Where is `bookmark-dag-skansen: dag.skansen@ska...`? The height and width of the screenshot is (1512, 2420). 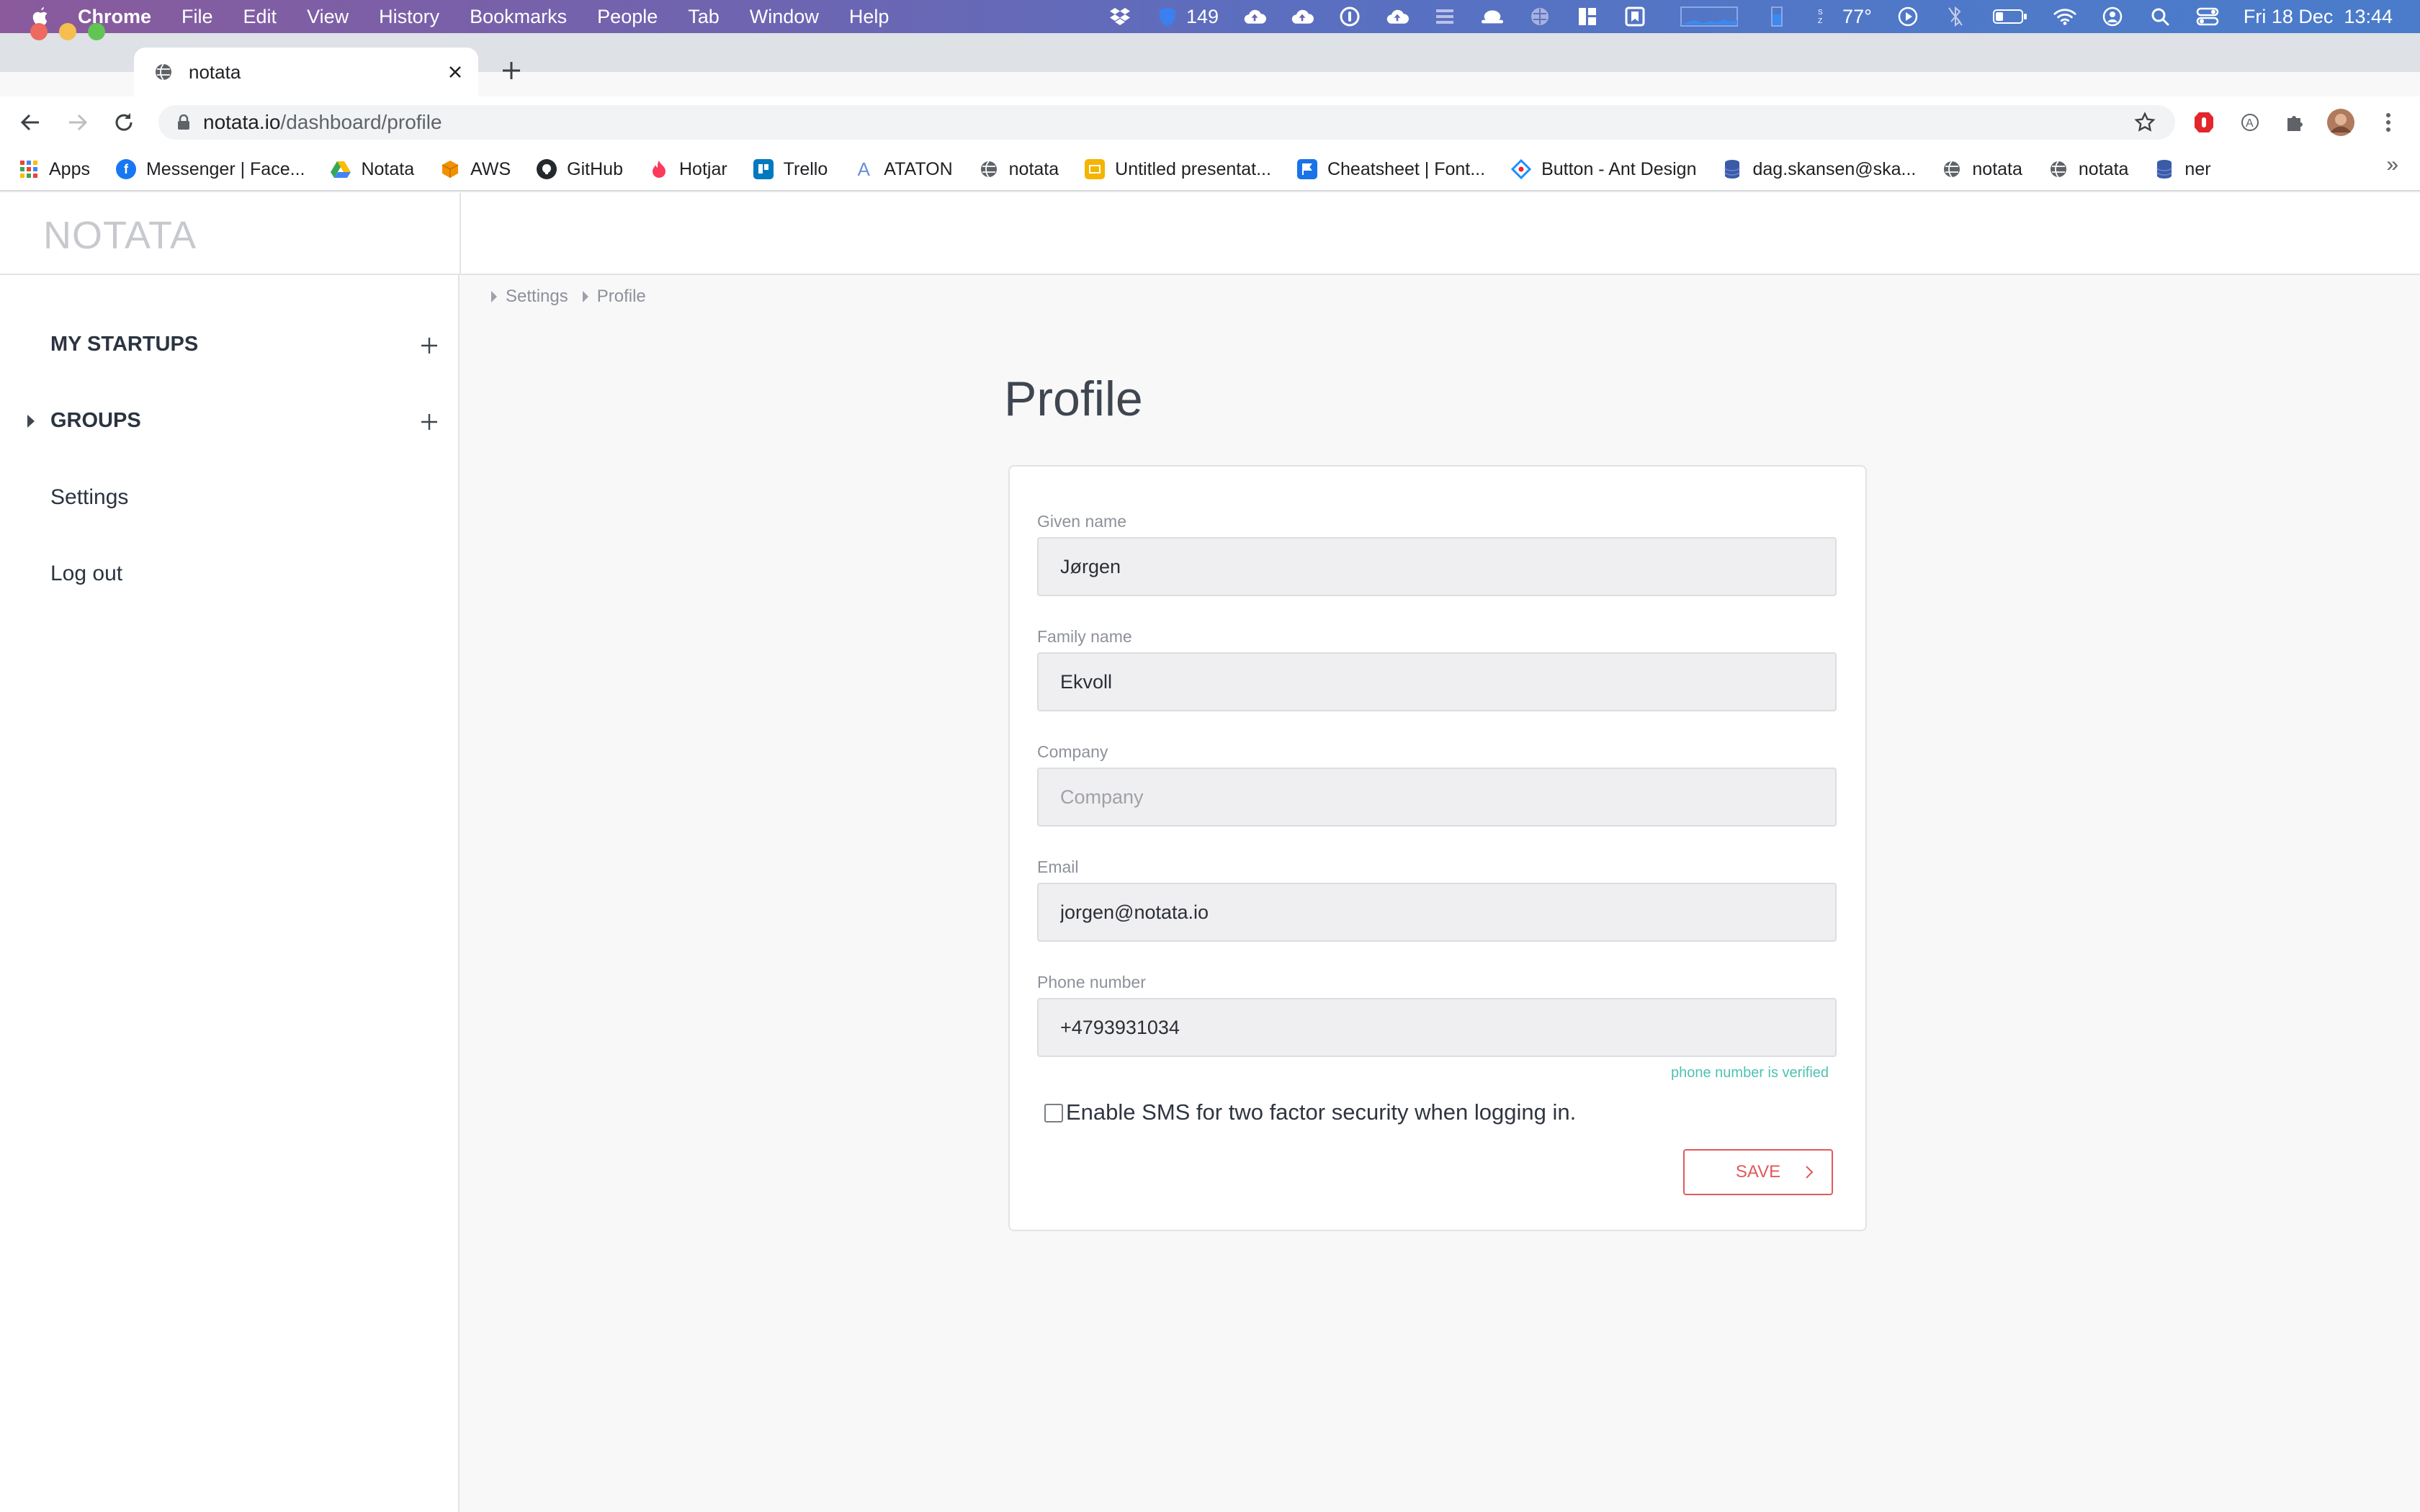 bookmark-dag-skansen: dag.skansen@ska... is located at coordinates (1819, 169).